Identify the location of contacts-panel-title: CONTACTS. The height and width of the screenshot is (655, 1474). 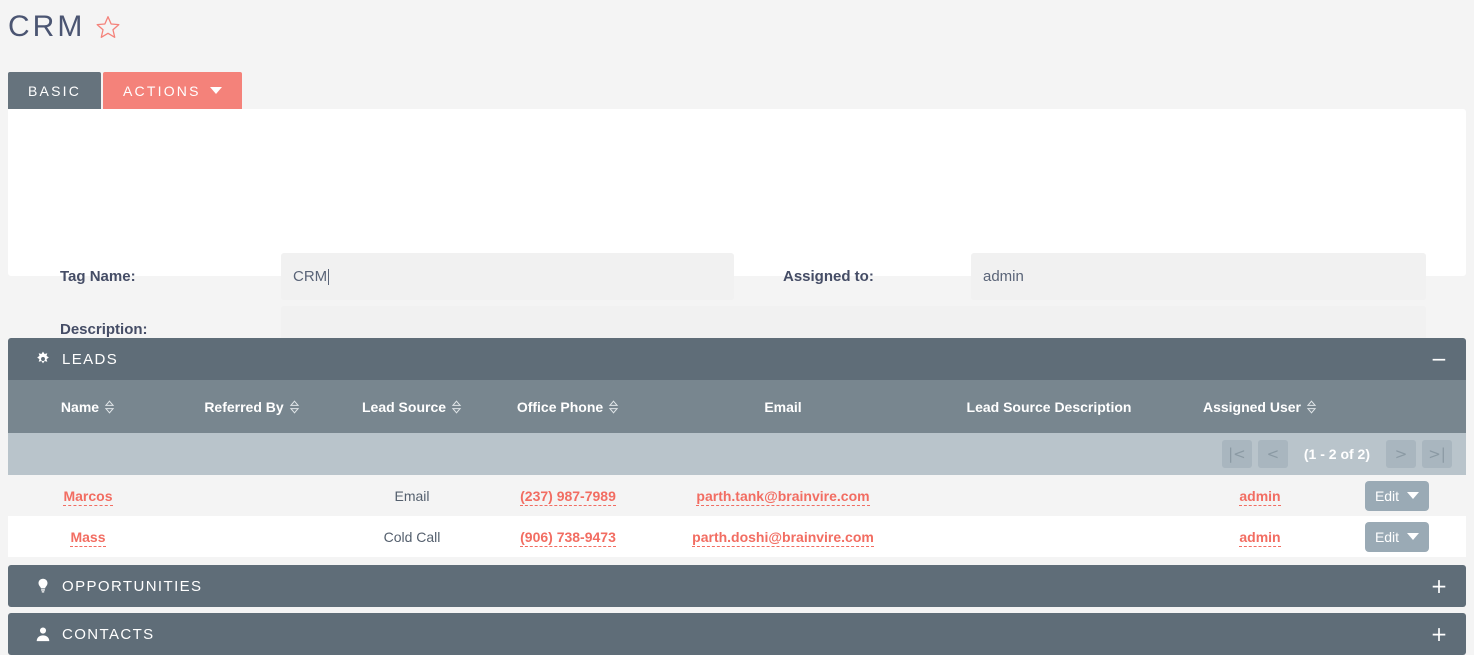
(108, 634).